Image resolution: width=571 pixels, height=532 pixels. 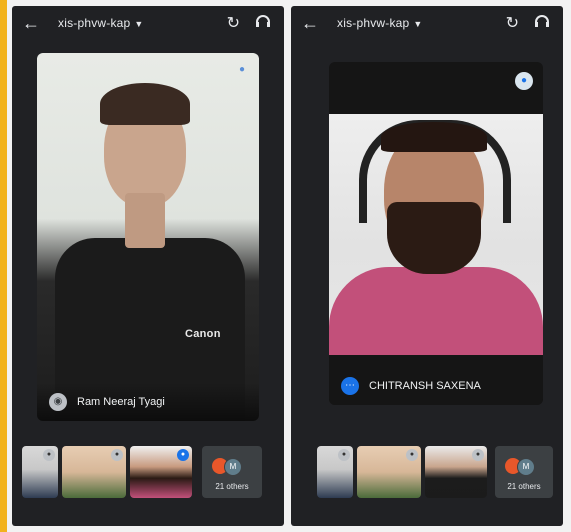 I want to click on speaking-indicator-icon: ⋯, so click(x=350, y=386).